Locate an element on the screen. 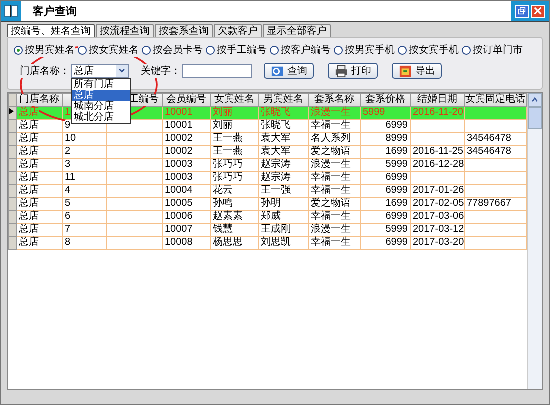 The image size is (550, 405). column-header: 结婚日期 is located at coordinates (437, 100).